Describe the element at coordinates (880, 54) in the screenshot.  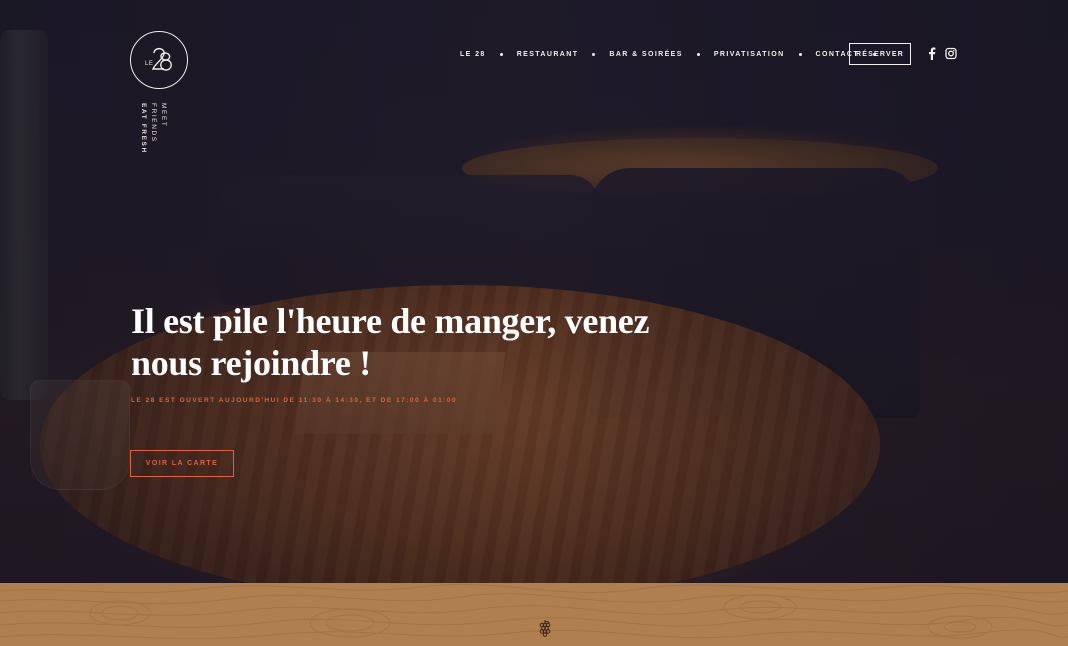
I see `reserve-button: RÉSERVER` at that location.